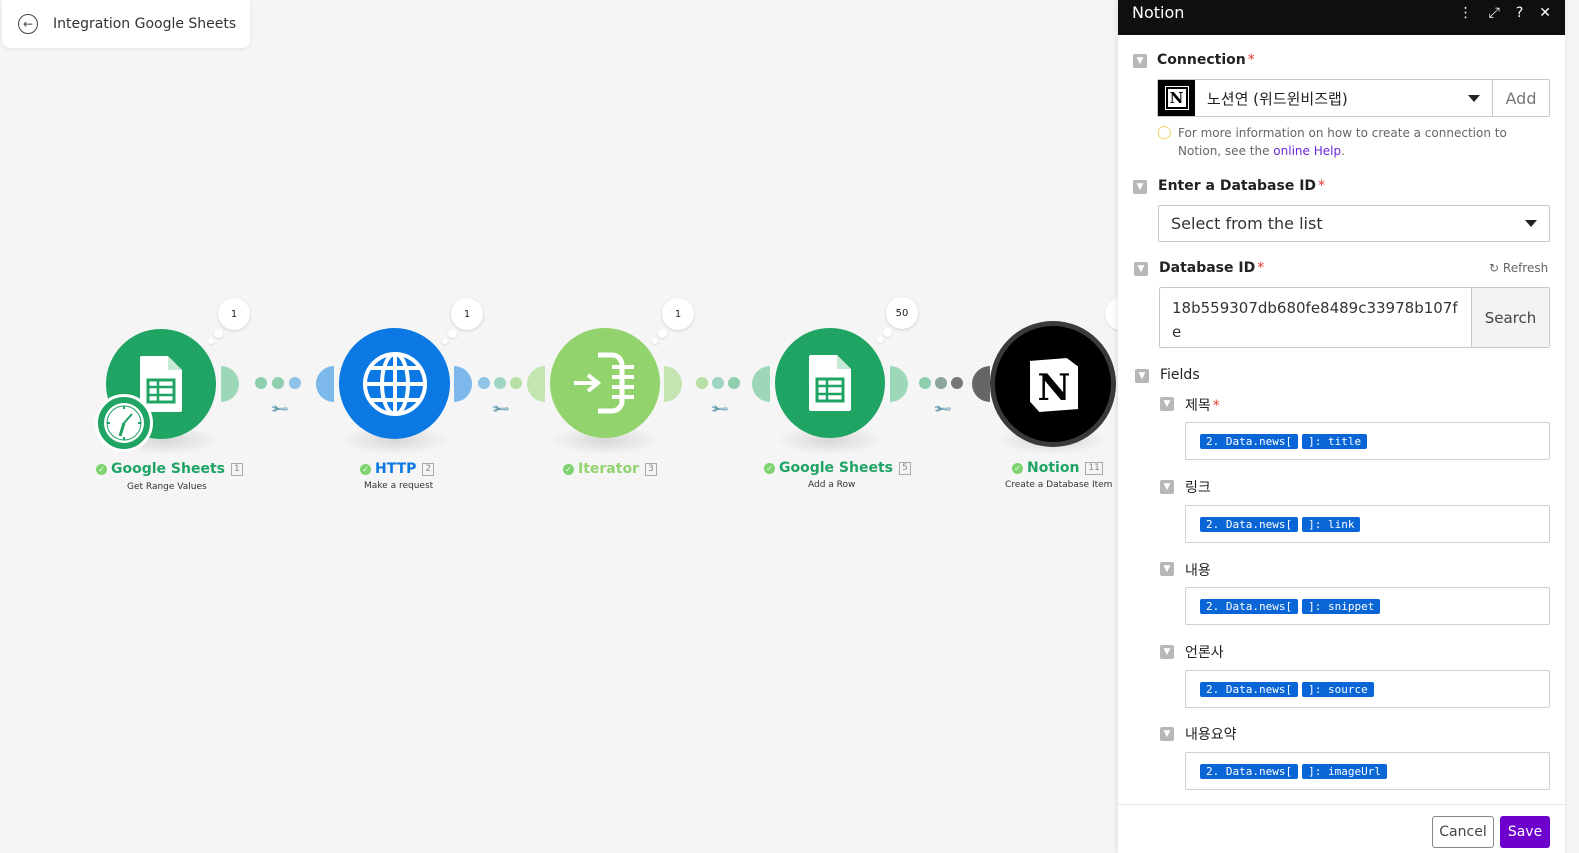 The image size is (1579, 853). Describe the element at coordinates (1344, 771) in the screenshot. I see `mapping-pill: ]: imageUrl` at that location.